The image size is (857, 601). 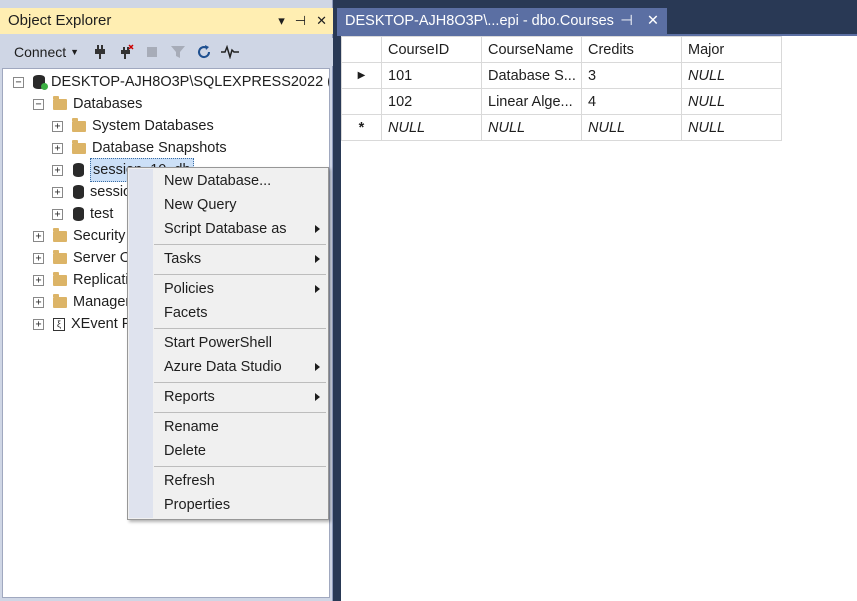 I want to click on connect-plug-icon, so click(x=100, y=52).